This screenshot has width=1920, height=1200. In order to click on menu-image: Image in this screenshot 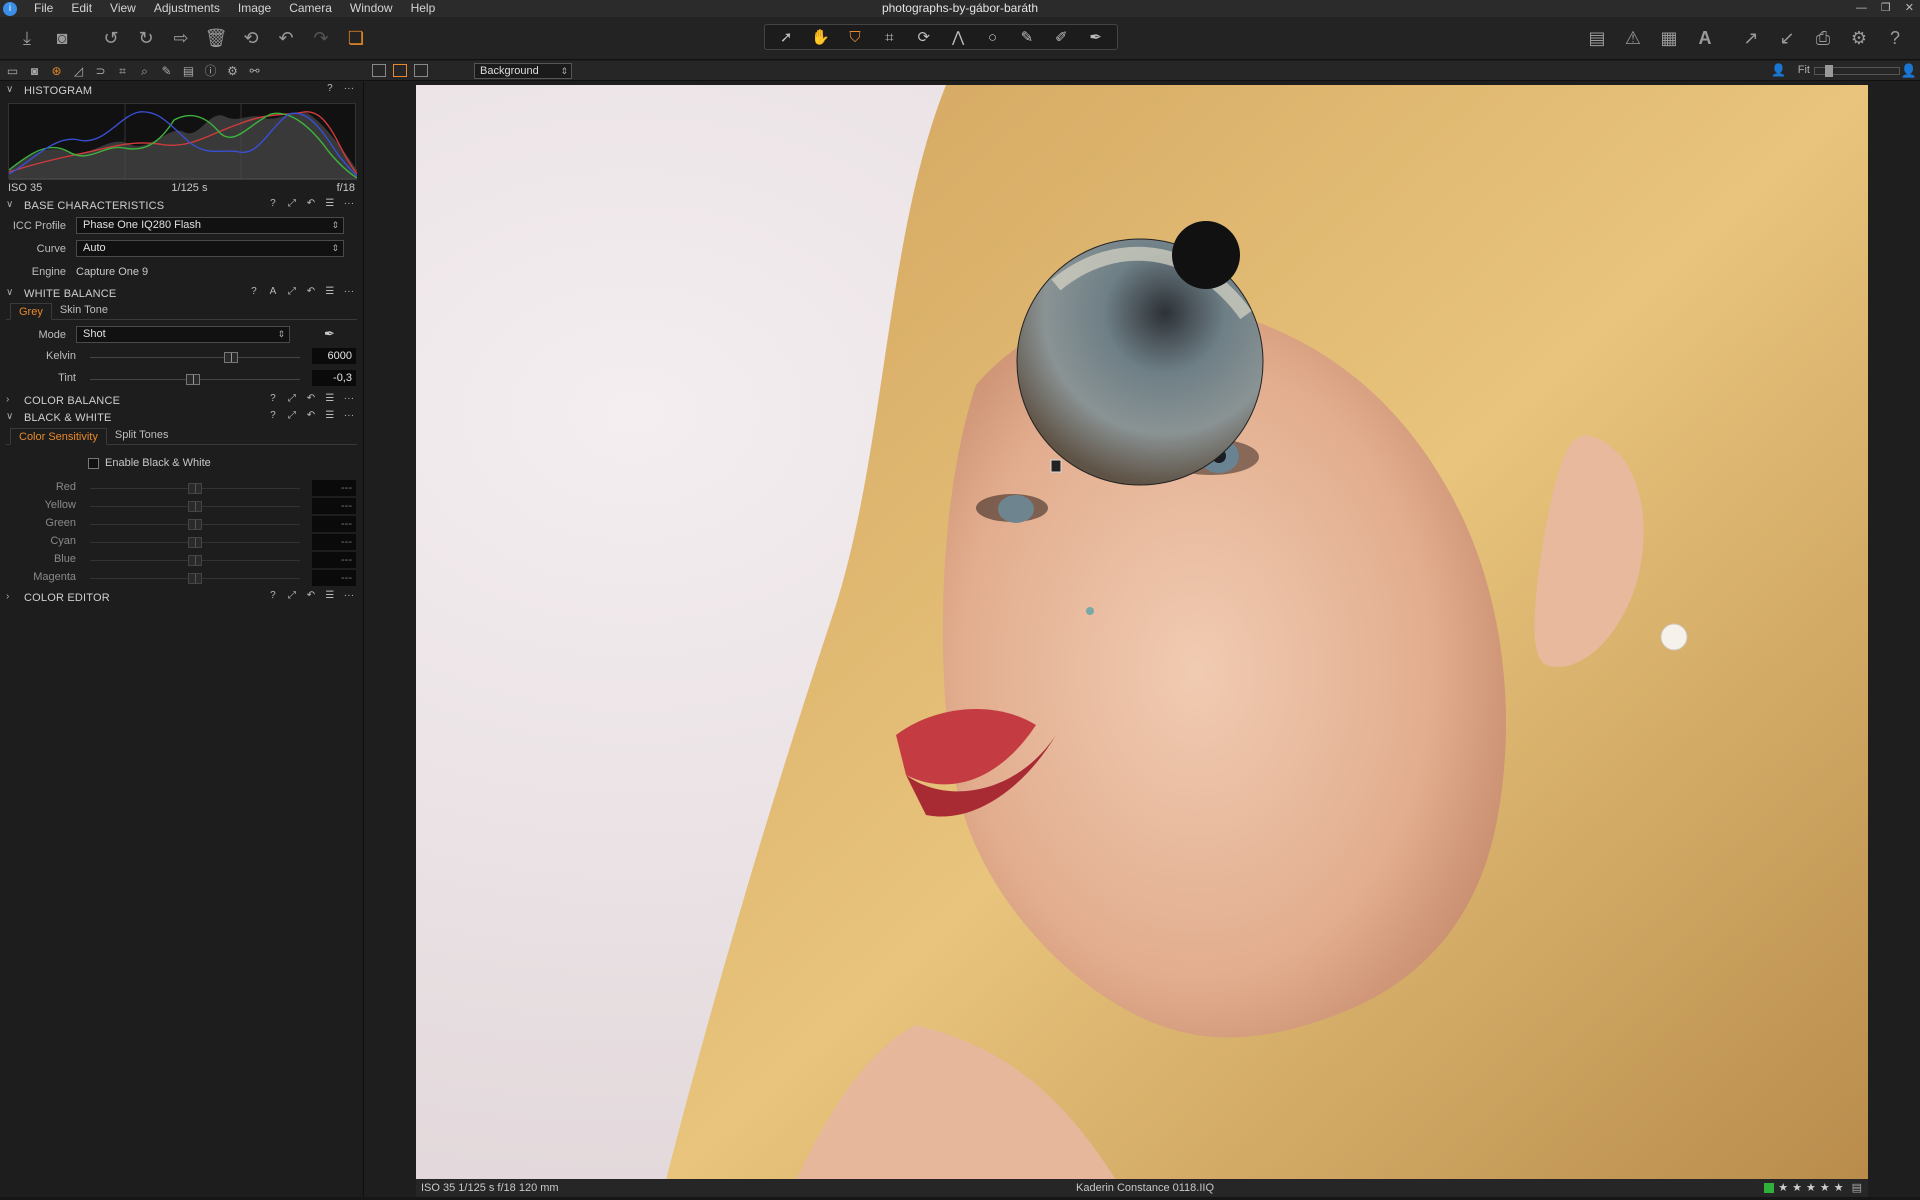, I will do `click(254, 8)`.